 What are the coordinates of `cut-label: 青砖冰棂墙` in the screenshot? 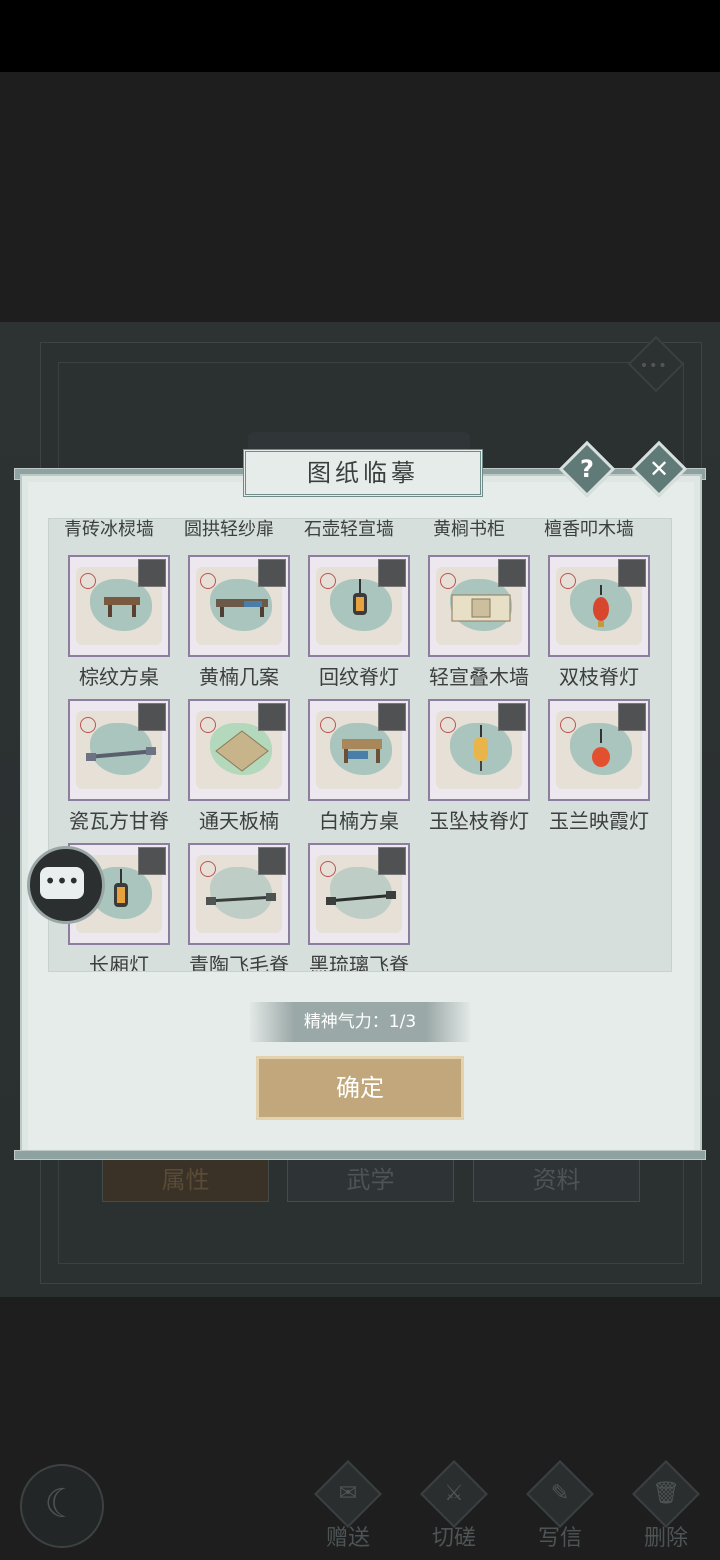 It's located at (109, 529).